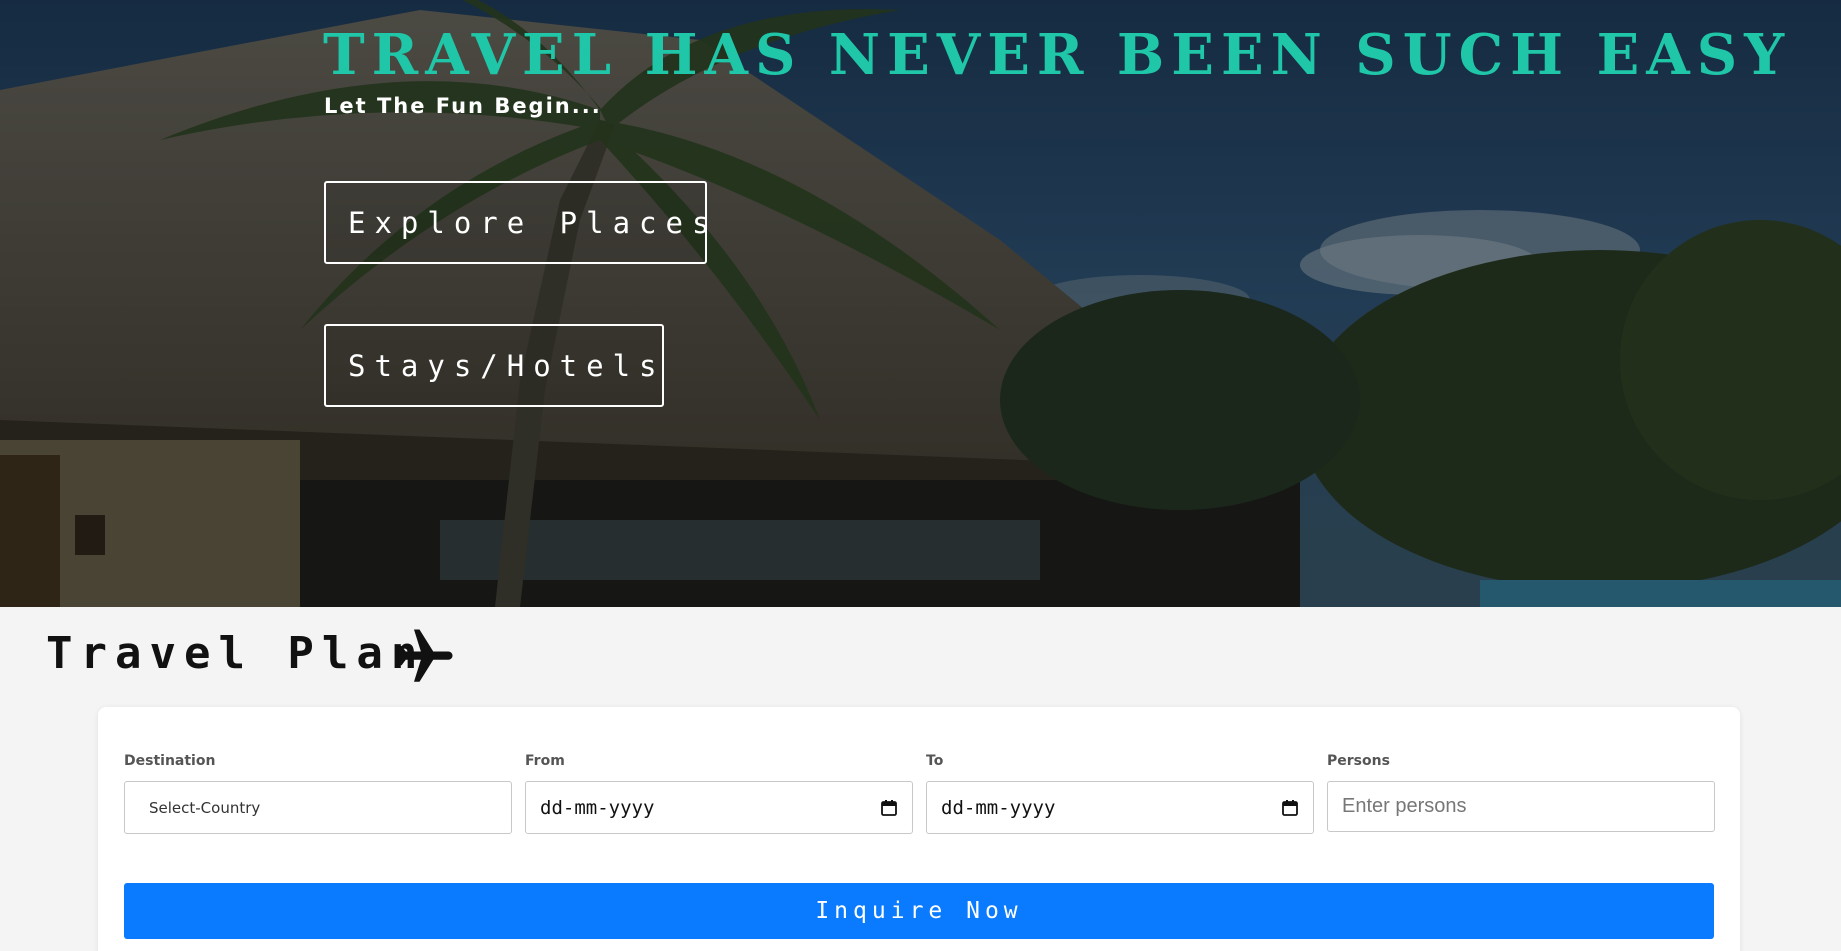 This screenshot has width=1841, height=951. Describe the element at coordinates (1057, 55) in the screenshot. I see `hero-title: TRAVEL HAS NEVER BEEN SUCH EASY` at that location.